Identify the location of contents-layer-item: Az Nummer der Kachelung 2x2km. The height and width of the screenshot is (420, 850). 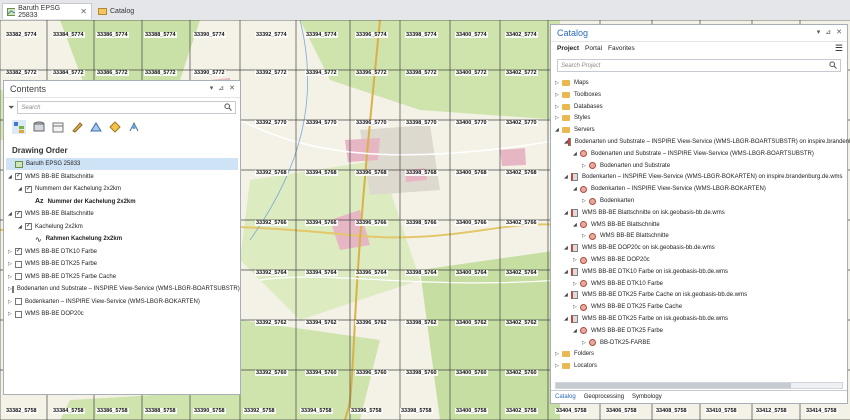
(133, 202).